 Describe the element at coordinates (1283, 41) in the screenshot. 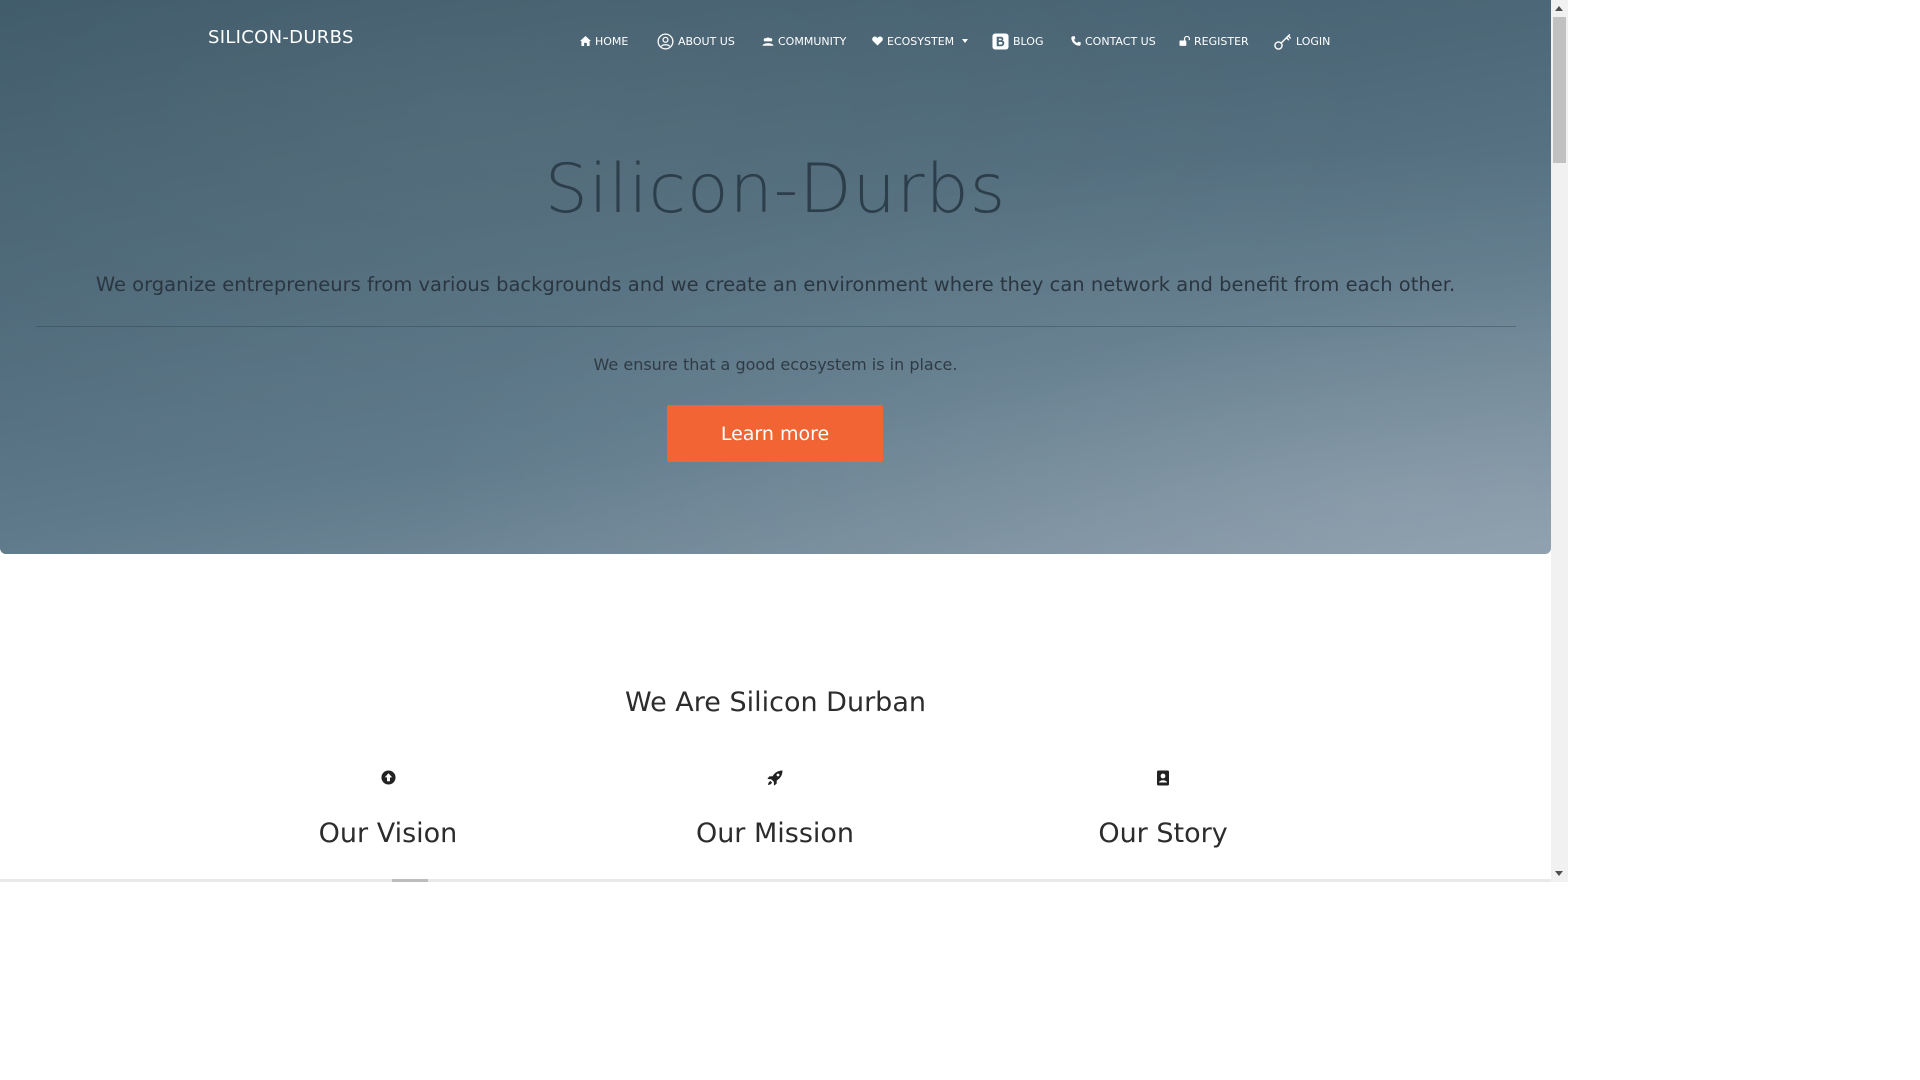

I see `key-icon` at that location.